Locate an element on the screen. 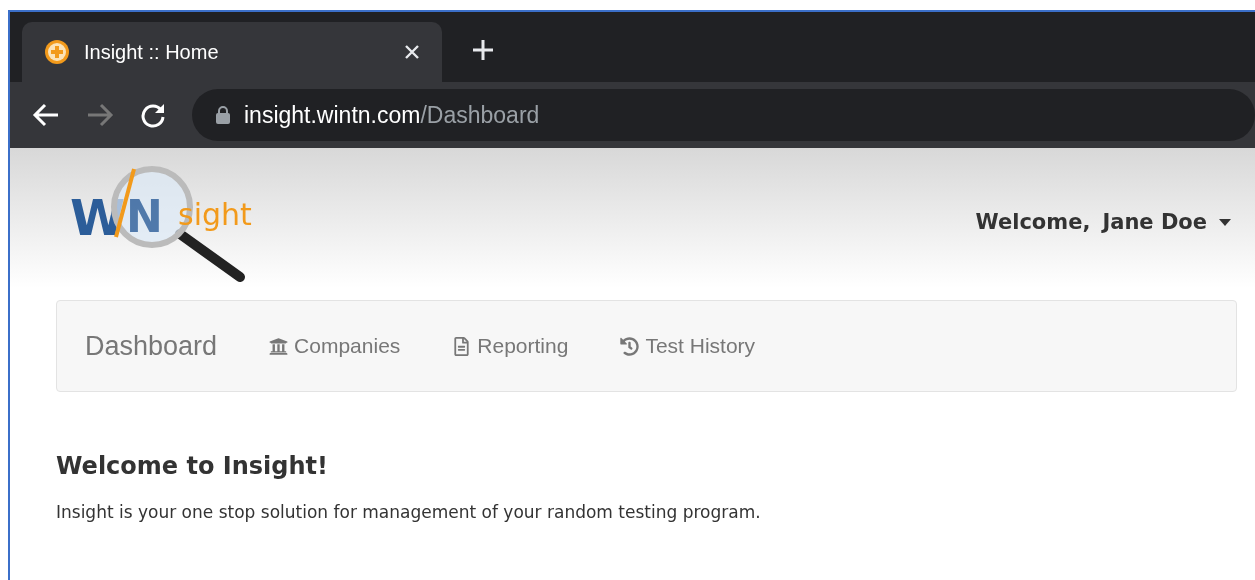 Image resolution: width=1255 pixels, height=580 pixels. brand-link: Dashboard is located at coordinates (151, 346).